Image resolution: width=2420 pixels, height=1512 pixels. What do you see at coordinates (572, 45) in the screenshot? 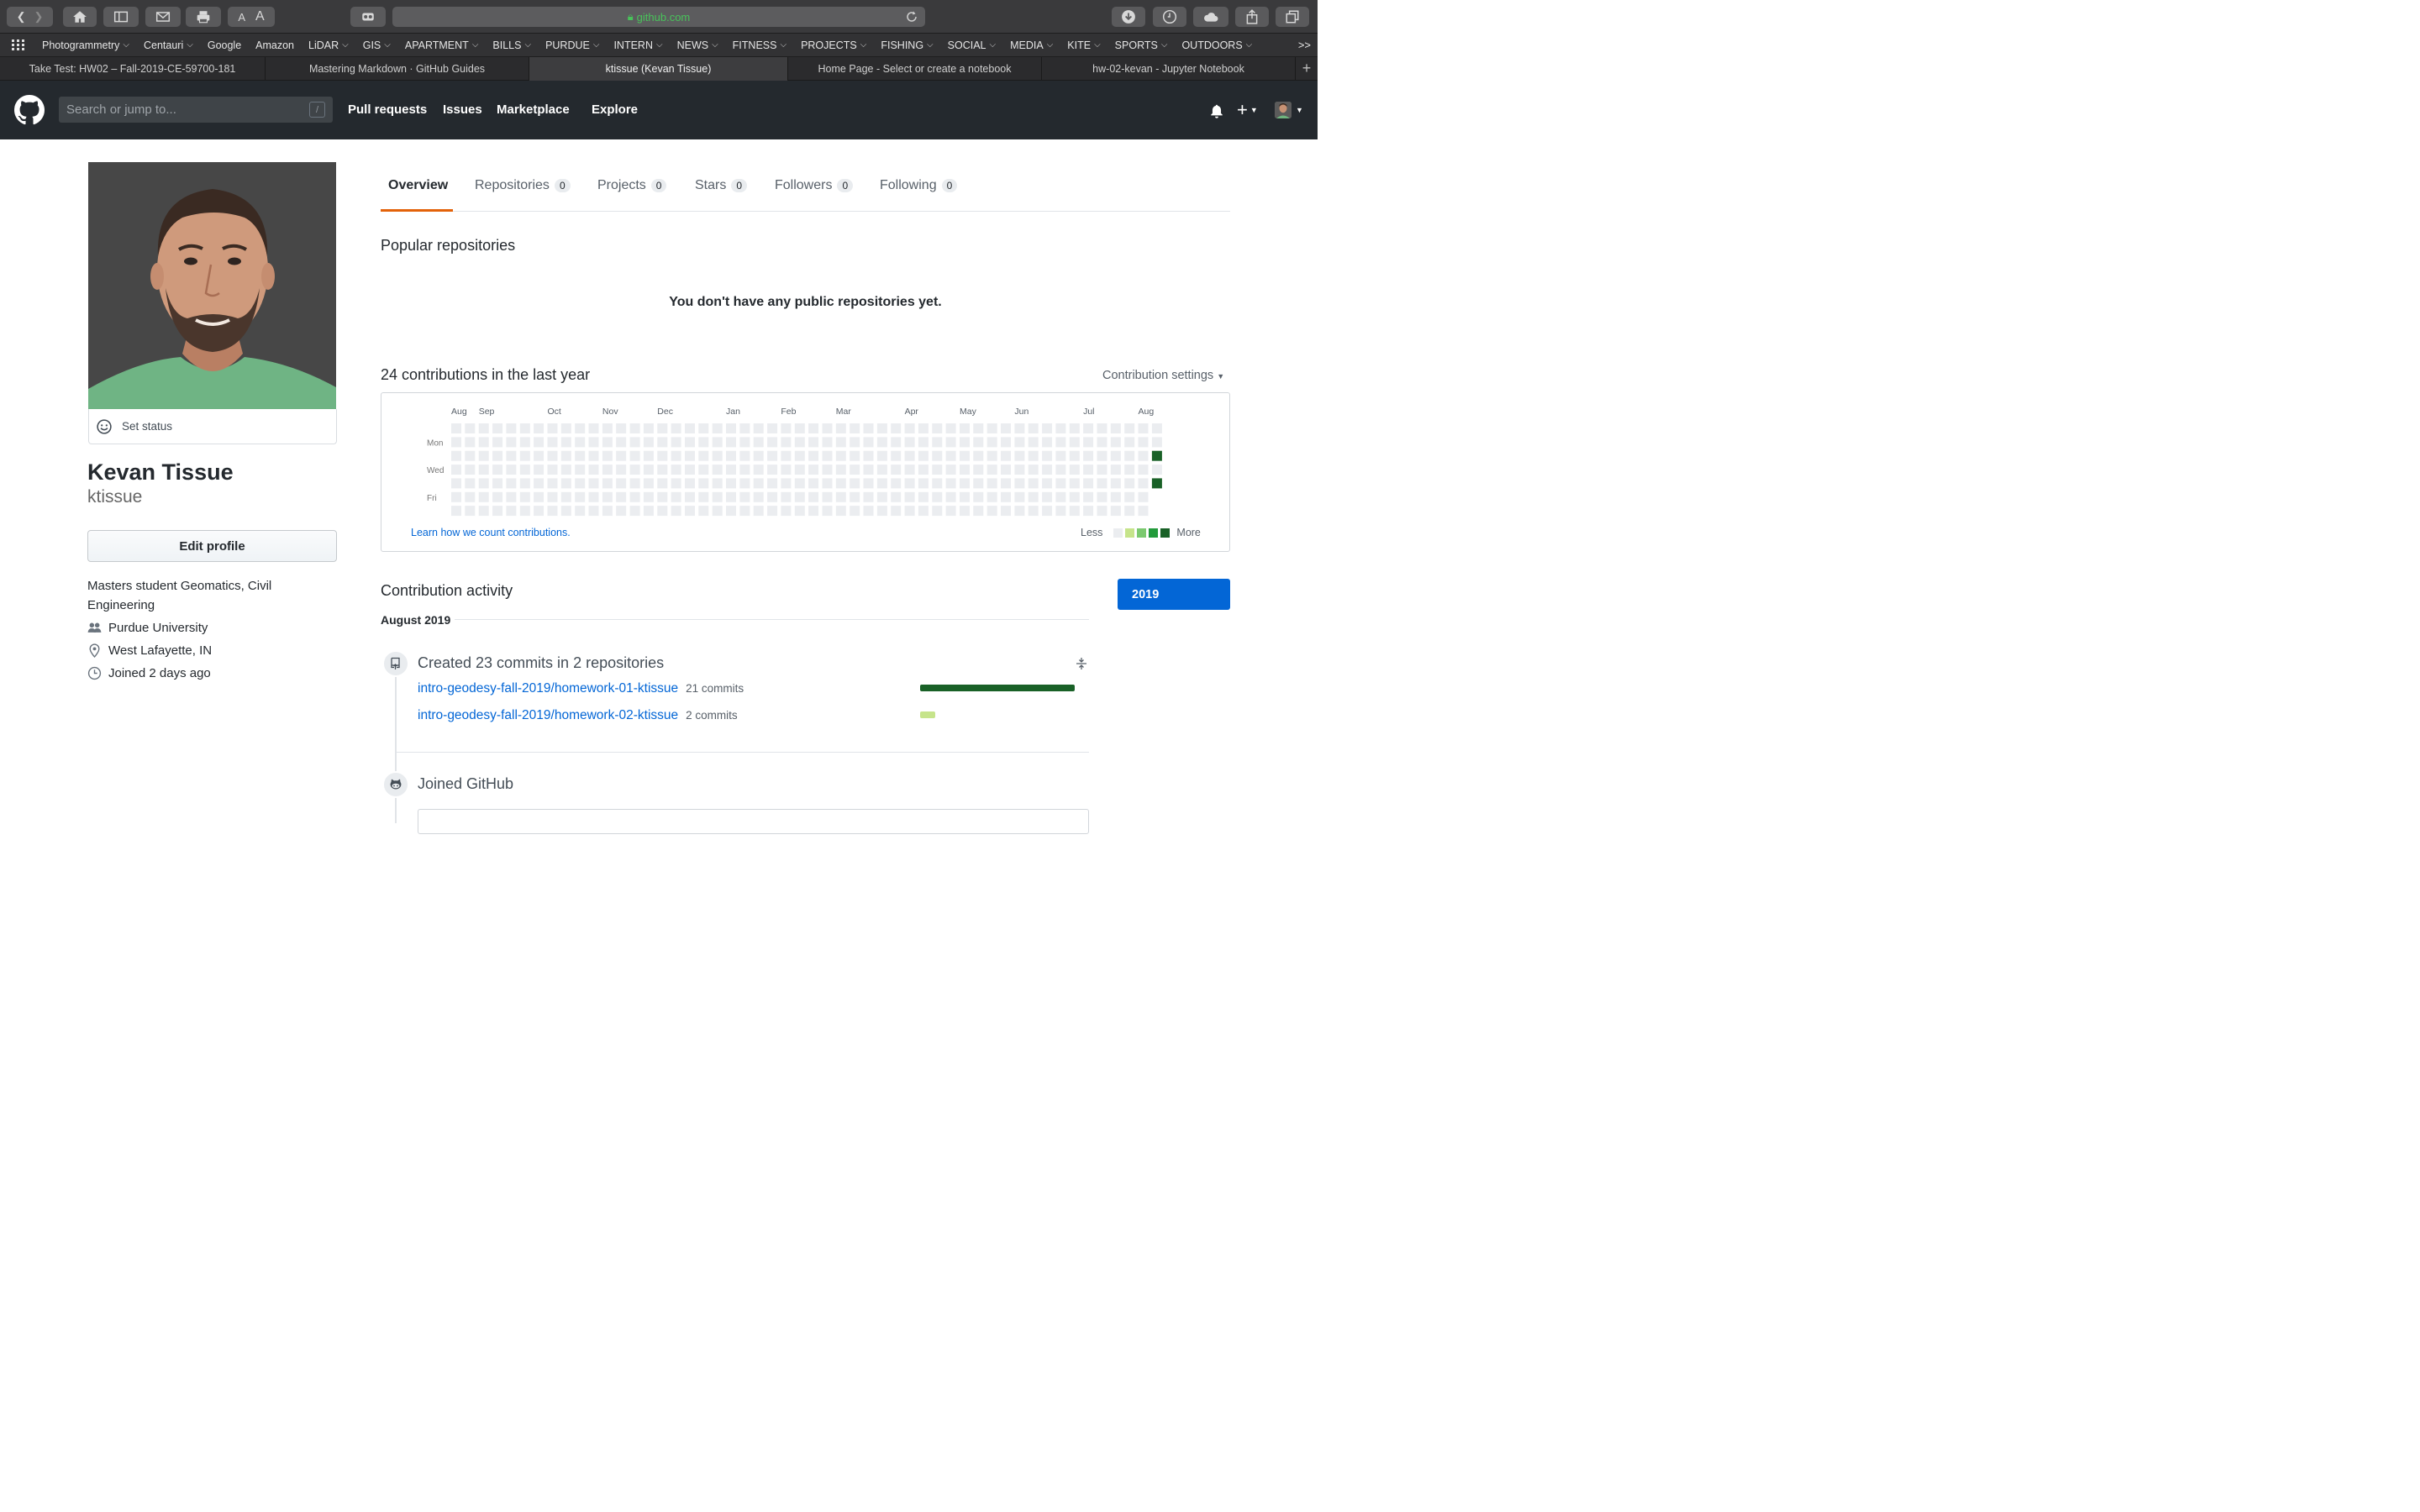
I see `bookmark-item: PURDUE ⌵` at bounding box center [572, 45].